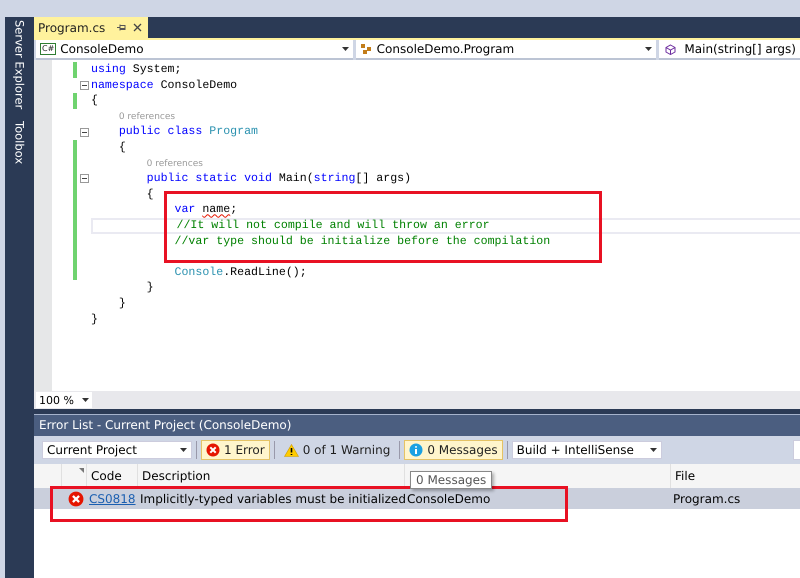  What do you see at coordinates (729, 50) in the screenshot?
I see `navigation-dropdown: Main(string[] args)` at bounding box center [729, 50].